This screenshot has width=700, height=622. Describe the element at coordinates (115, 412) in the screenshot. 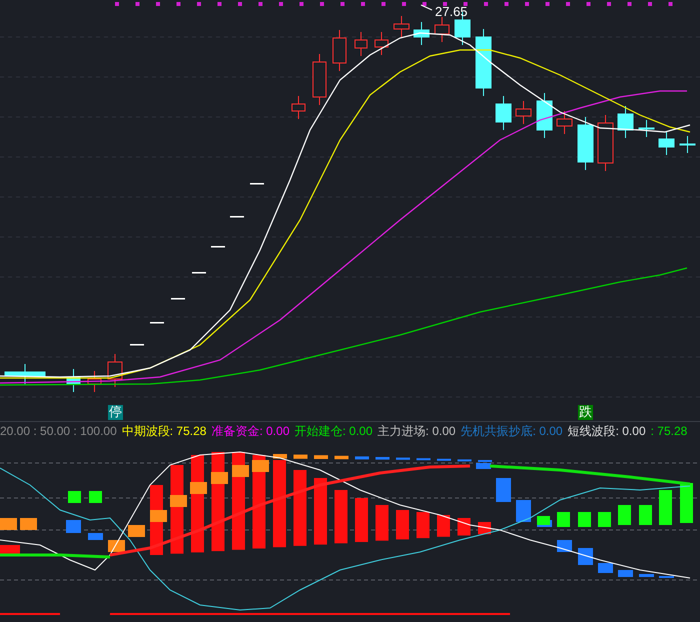

I see `signal-marker: 停` at that location.